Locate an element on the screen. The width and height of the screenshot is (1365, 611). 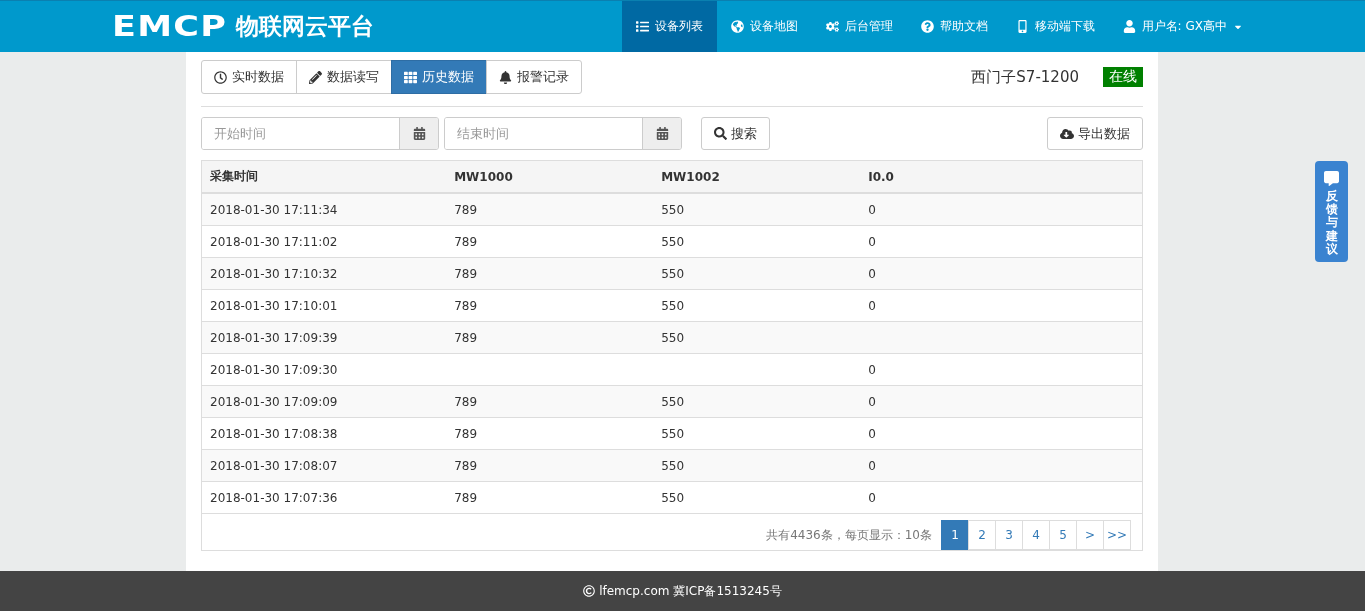
grid-icon is located at coordinates (410, 77).